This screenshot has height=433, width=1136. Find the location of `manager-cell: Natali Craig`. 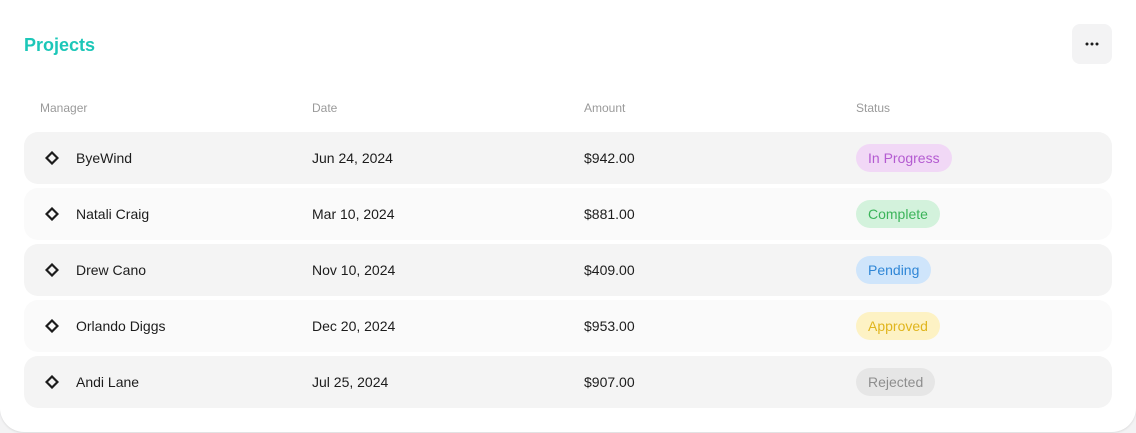

manager-cell: Natali Craig is located at coordinates (95, 214).